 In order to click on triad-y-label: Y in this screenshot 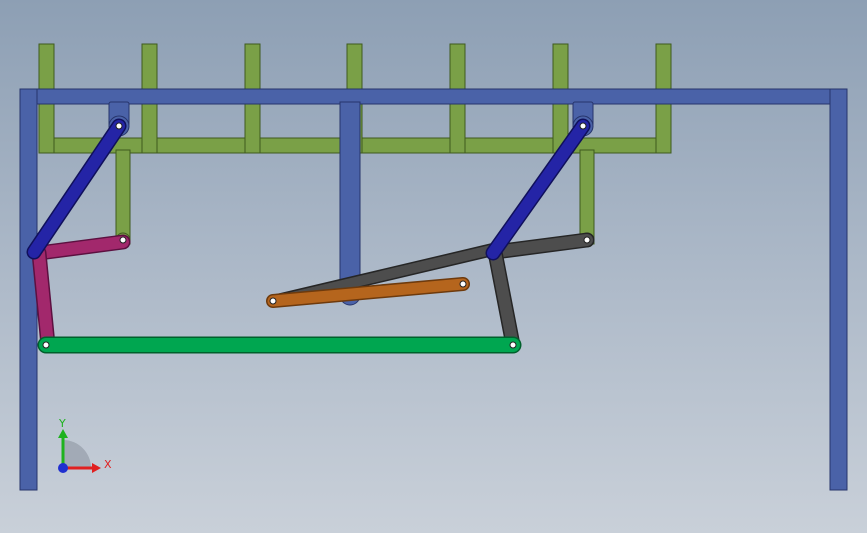, I will do `click(62, 423)`.